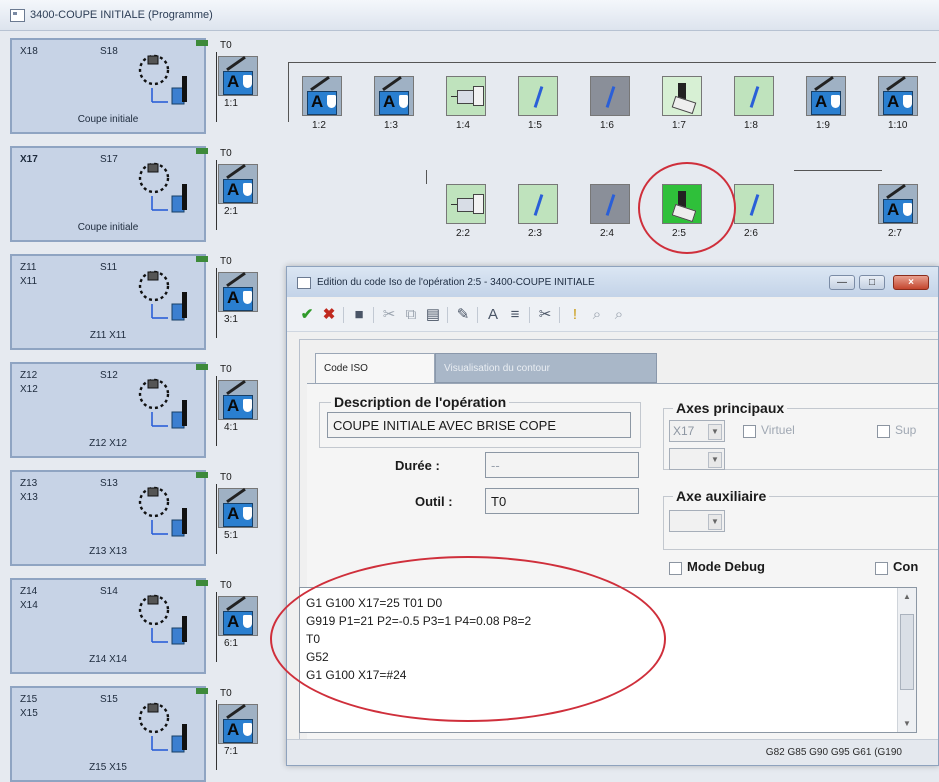 The height and width of the screenshot is (782, 939). Describe the element at coordinates (411, 315) in the screenshot. I see `copy-icon: ⧉` at that location.